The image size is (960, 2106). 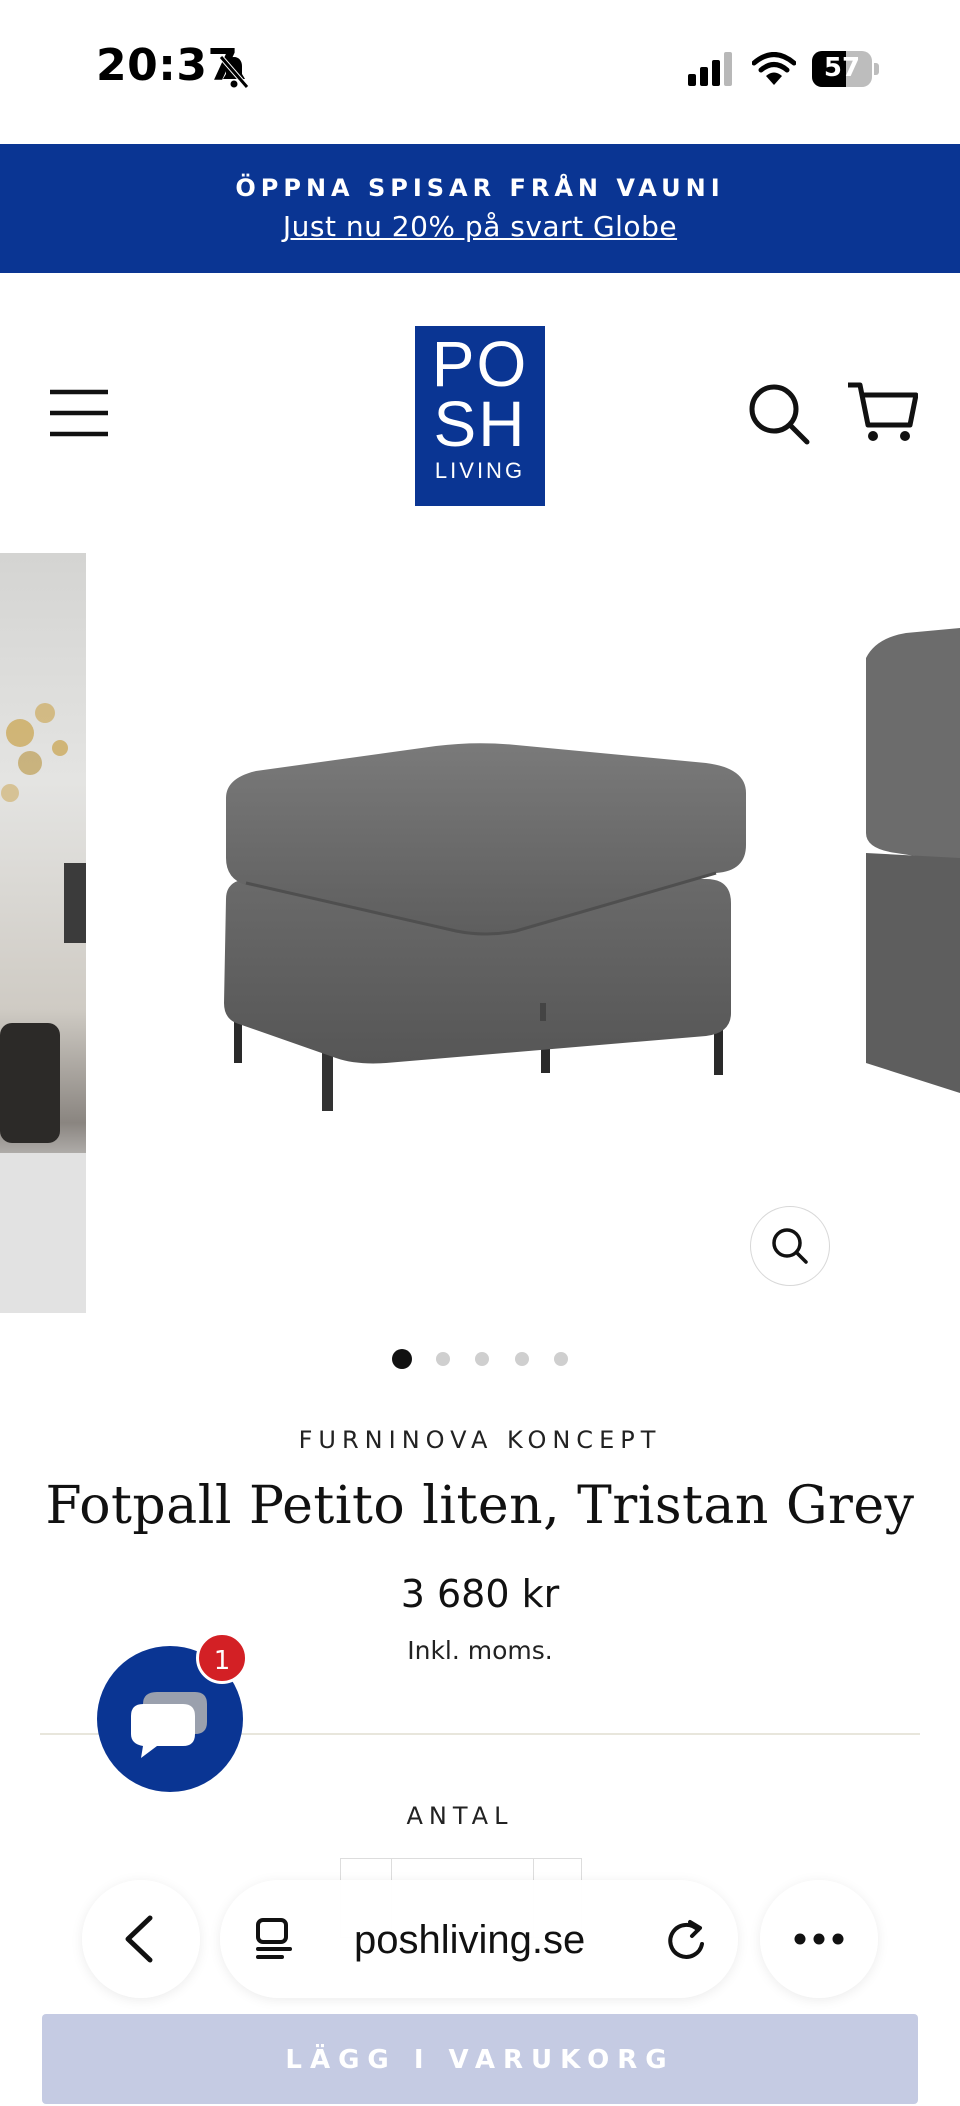 I want to click on gallery-pagination, so click(x=480, y=1360).